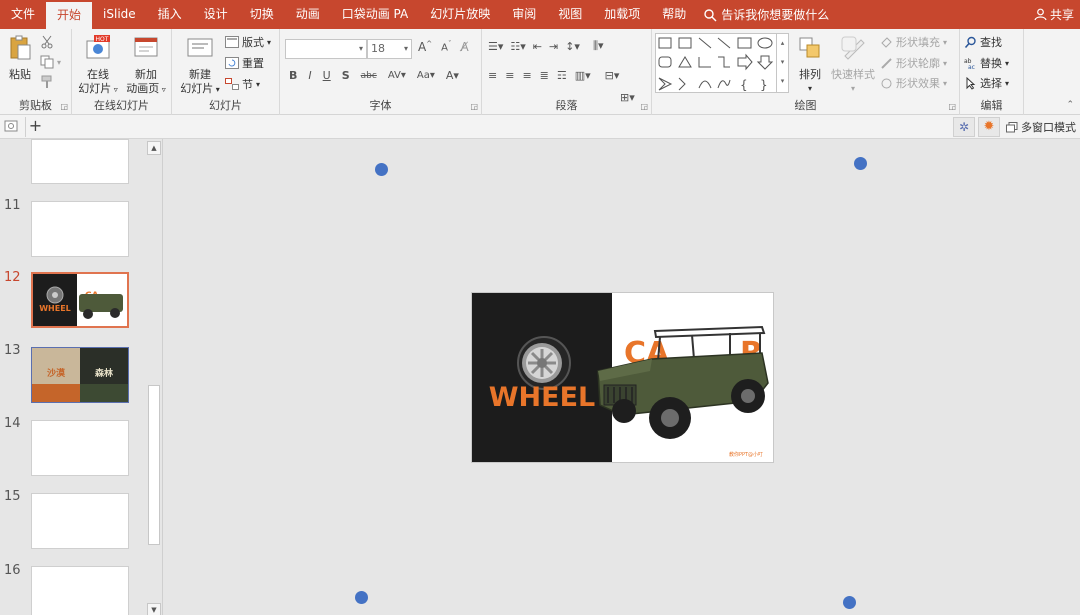 This screenshot has width=1080, height=615. Describe the element at coordinates (47, 42) in the screenshot. I see `cut-button` at that location.